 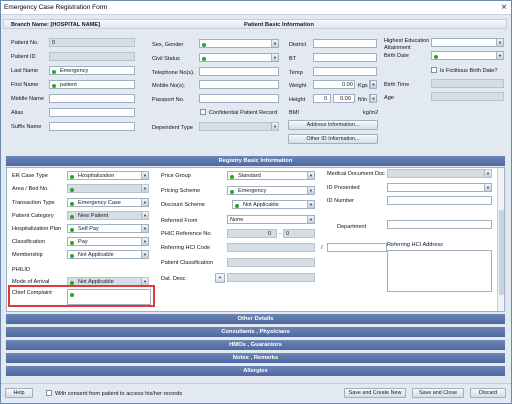 I want to click on phic-reference-input-1: 0, so click(x=252, y=233).